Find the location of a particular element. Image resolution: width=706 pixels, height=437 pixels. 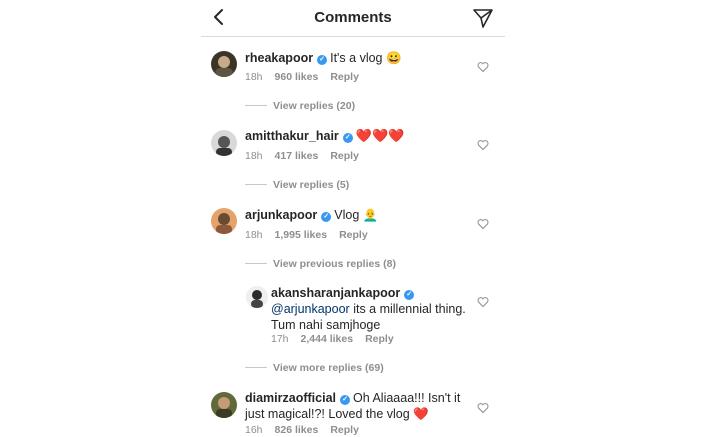

comment-text: ❤️❤️❤️ is located at coordinates (380, 135).